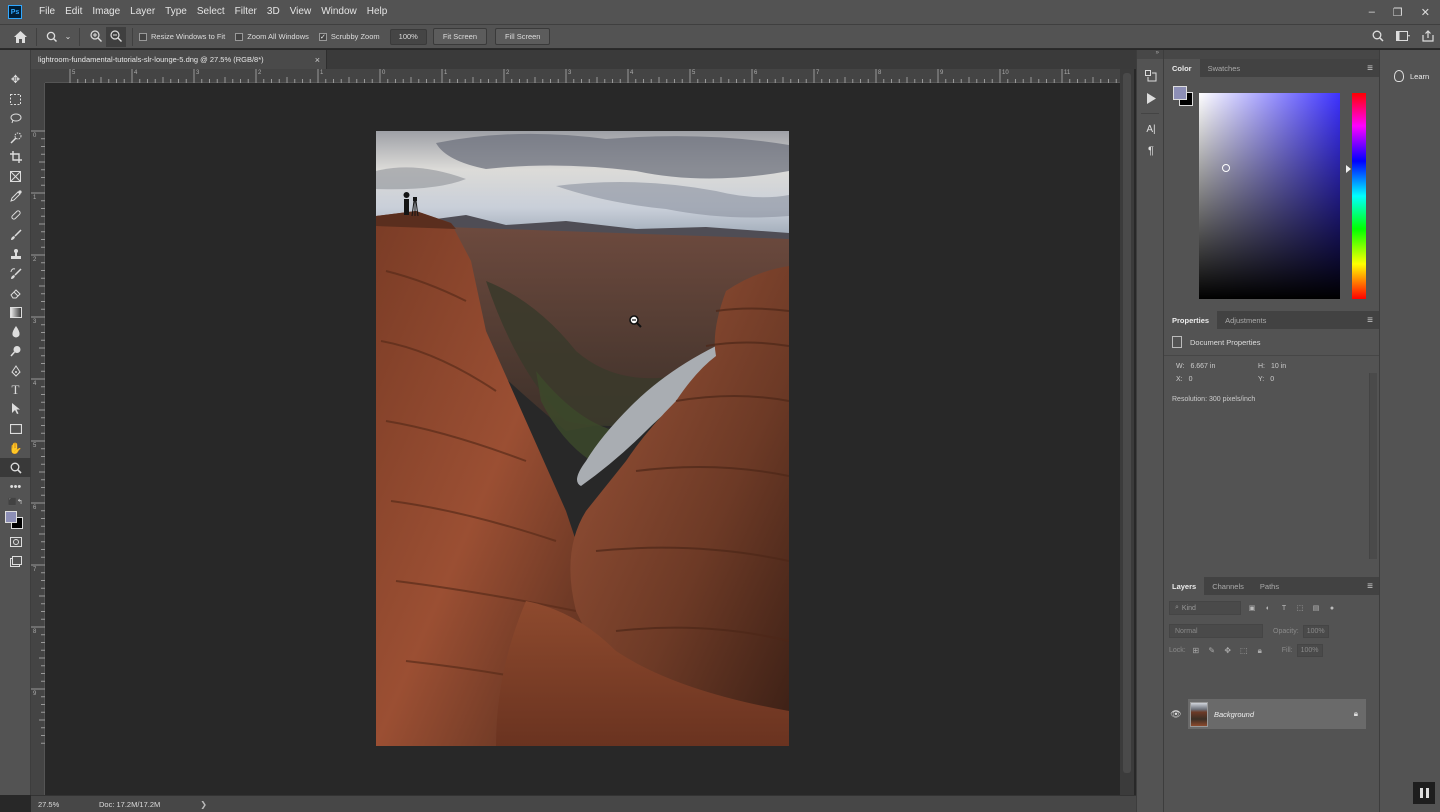 The width and height of the screenshot is (1440, 812). Describe the element at coordinates (1252, 608) in the screenshot. I see `filter-pixel-icon: ▣` at that location.